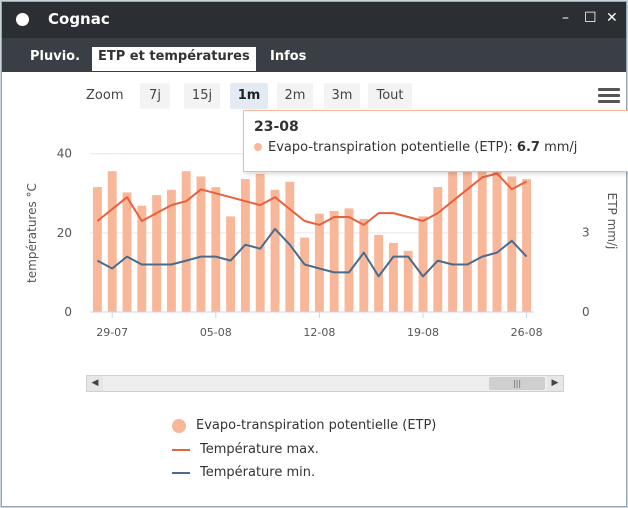 The width and height of the screenshot is (628, 508). I want to click on tmin-line, so click(312, 252).